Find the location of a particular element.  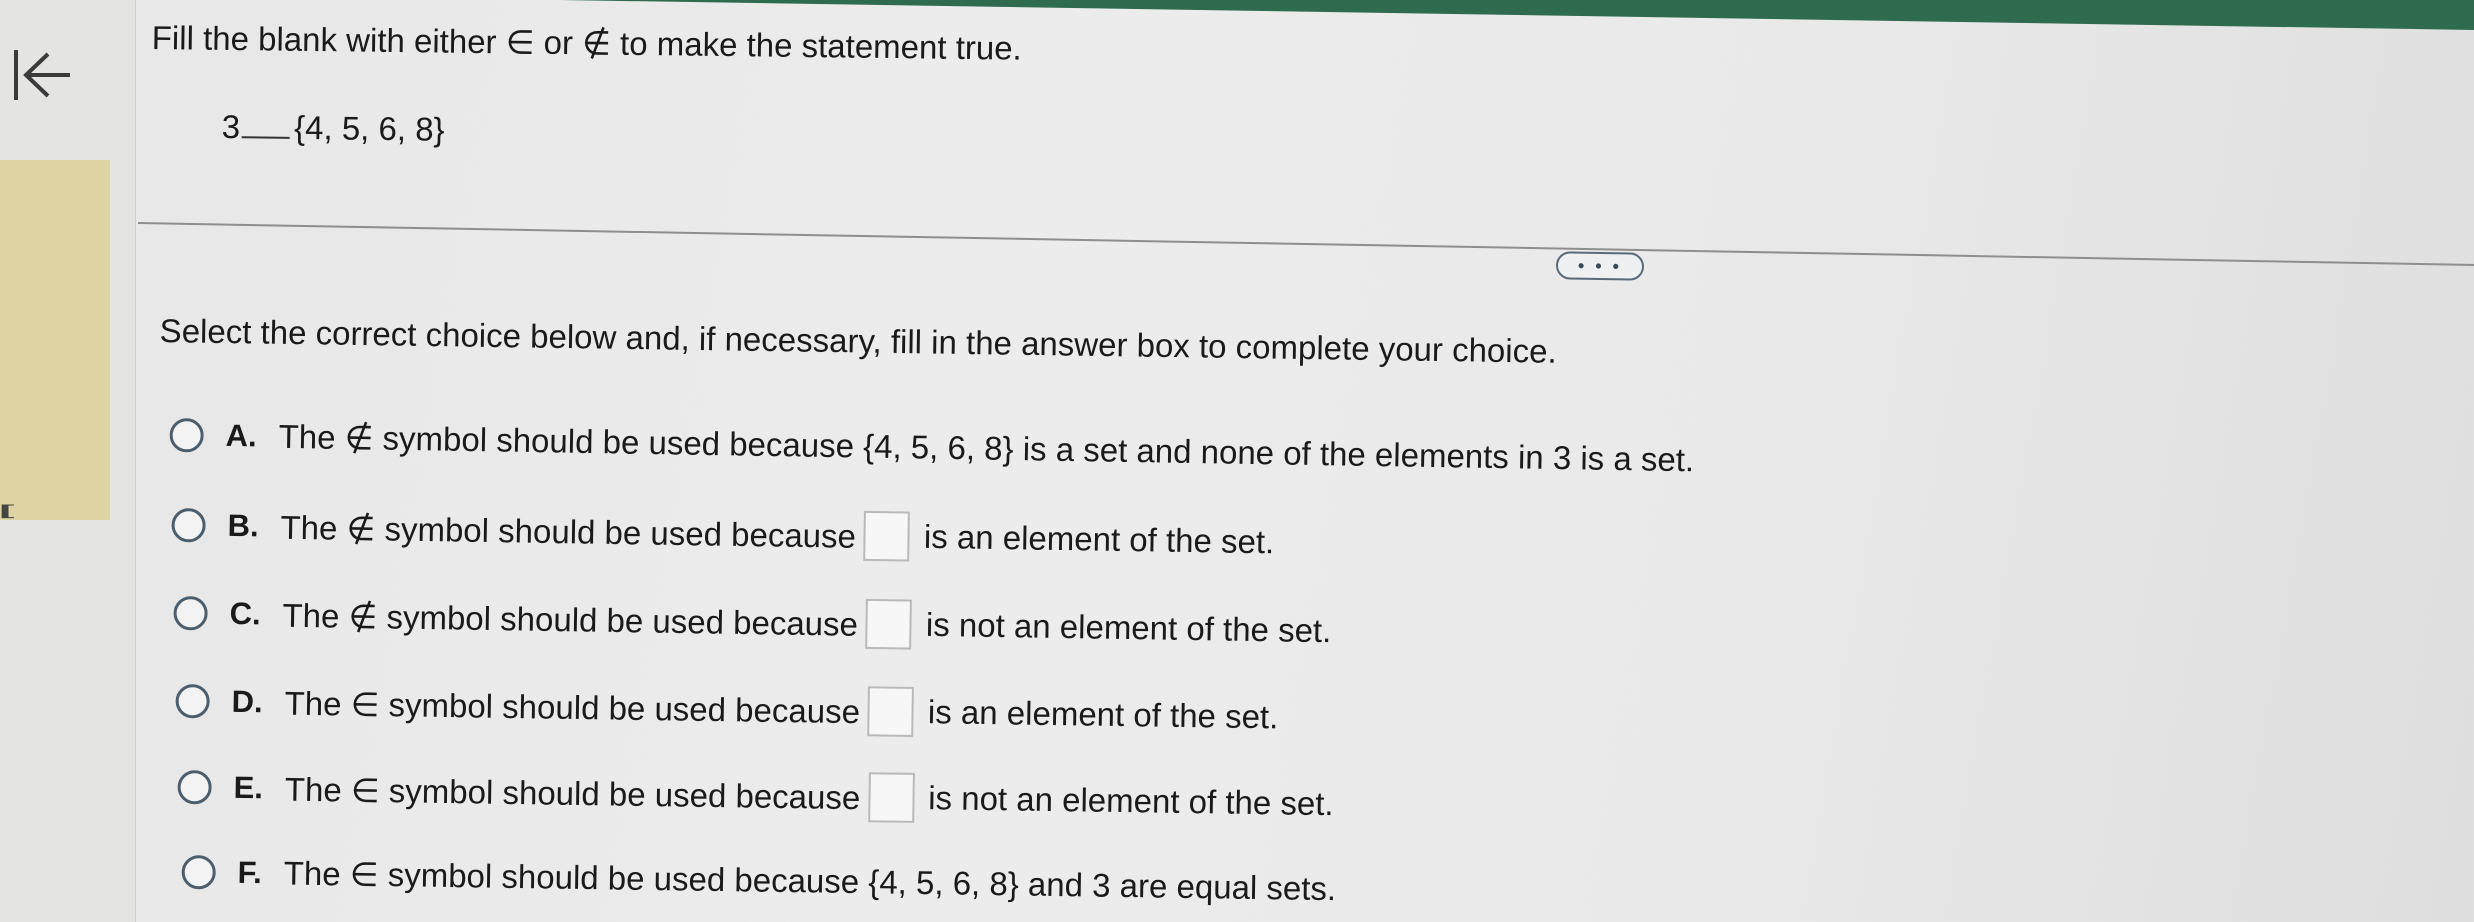

answer-box-e is located at coordinates (891, 797).